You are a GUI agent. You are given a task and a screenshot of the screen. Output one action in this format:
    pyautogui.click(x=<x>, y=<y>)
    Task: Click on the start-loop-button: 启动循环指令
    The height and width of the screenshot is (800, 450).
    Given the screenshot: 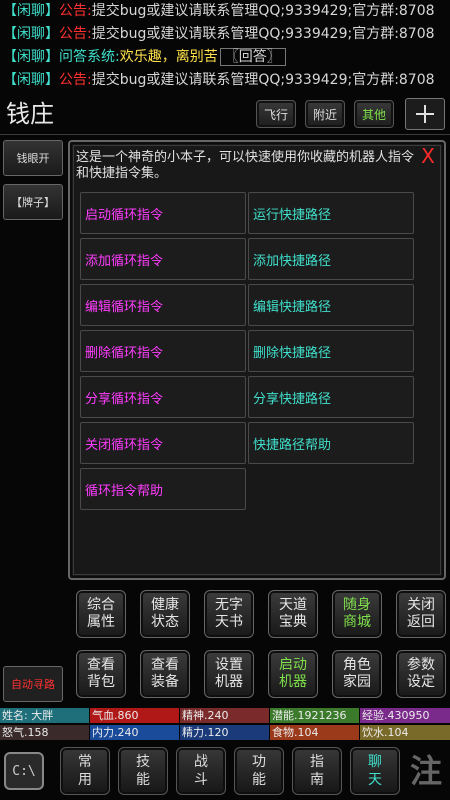 What is the action you would take?
    pyautogui.click(x=163, y=213)
    